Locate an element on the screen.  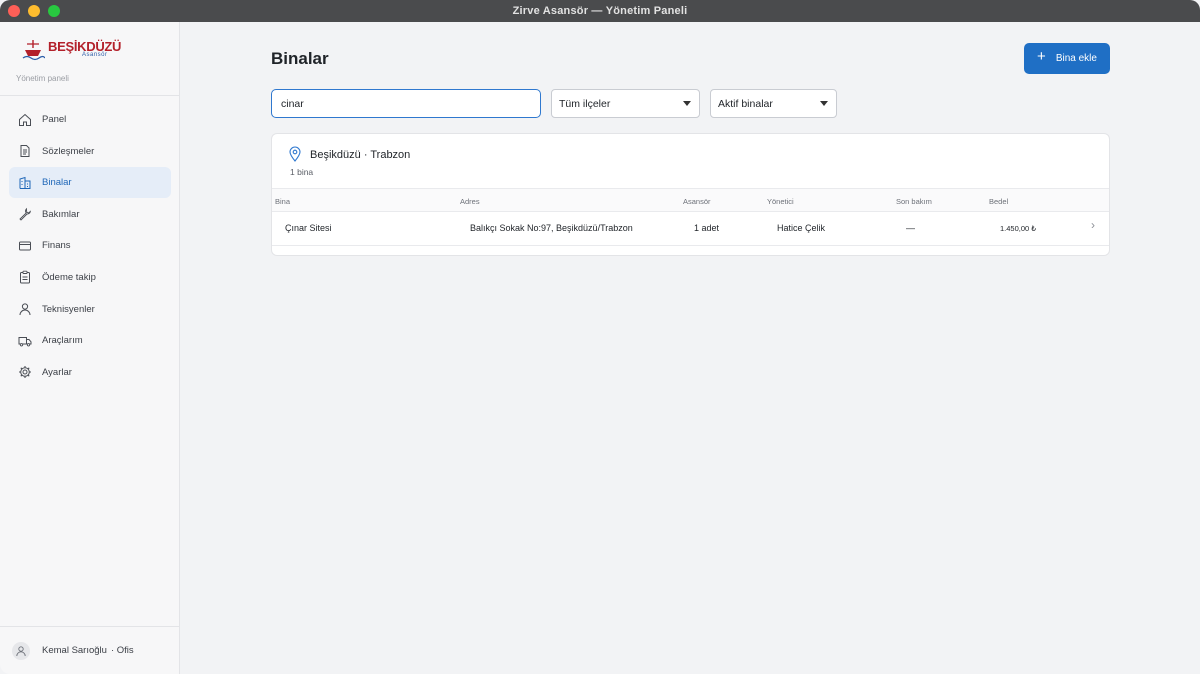
add-building-button: + Bina ekle is located at coordinates (1067, 58).